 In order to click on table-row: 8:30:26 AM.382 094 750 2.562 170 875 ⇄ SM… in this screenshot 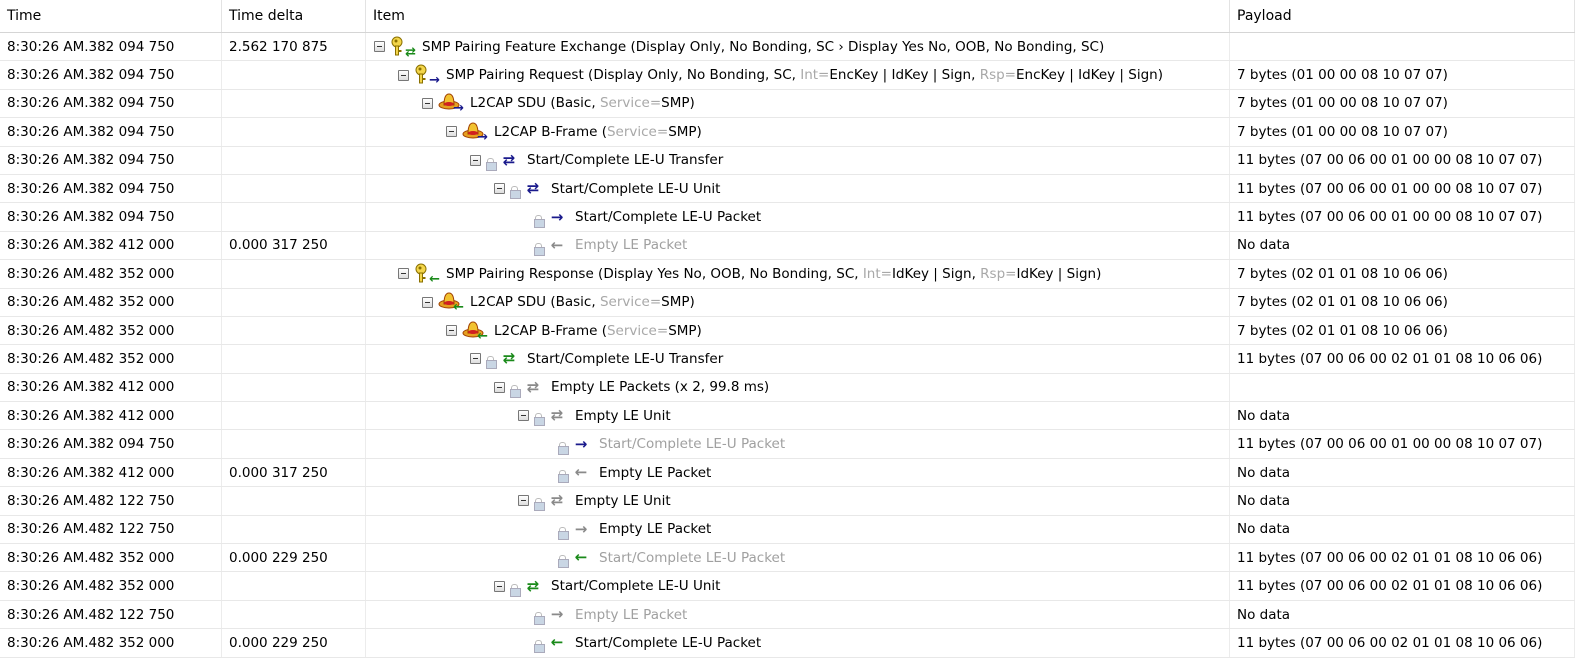, I will do `click(787, 47)`.